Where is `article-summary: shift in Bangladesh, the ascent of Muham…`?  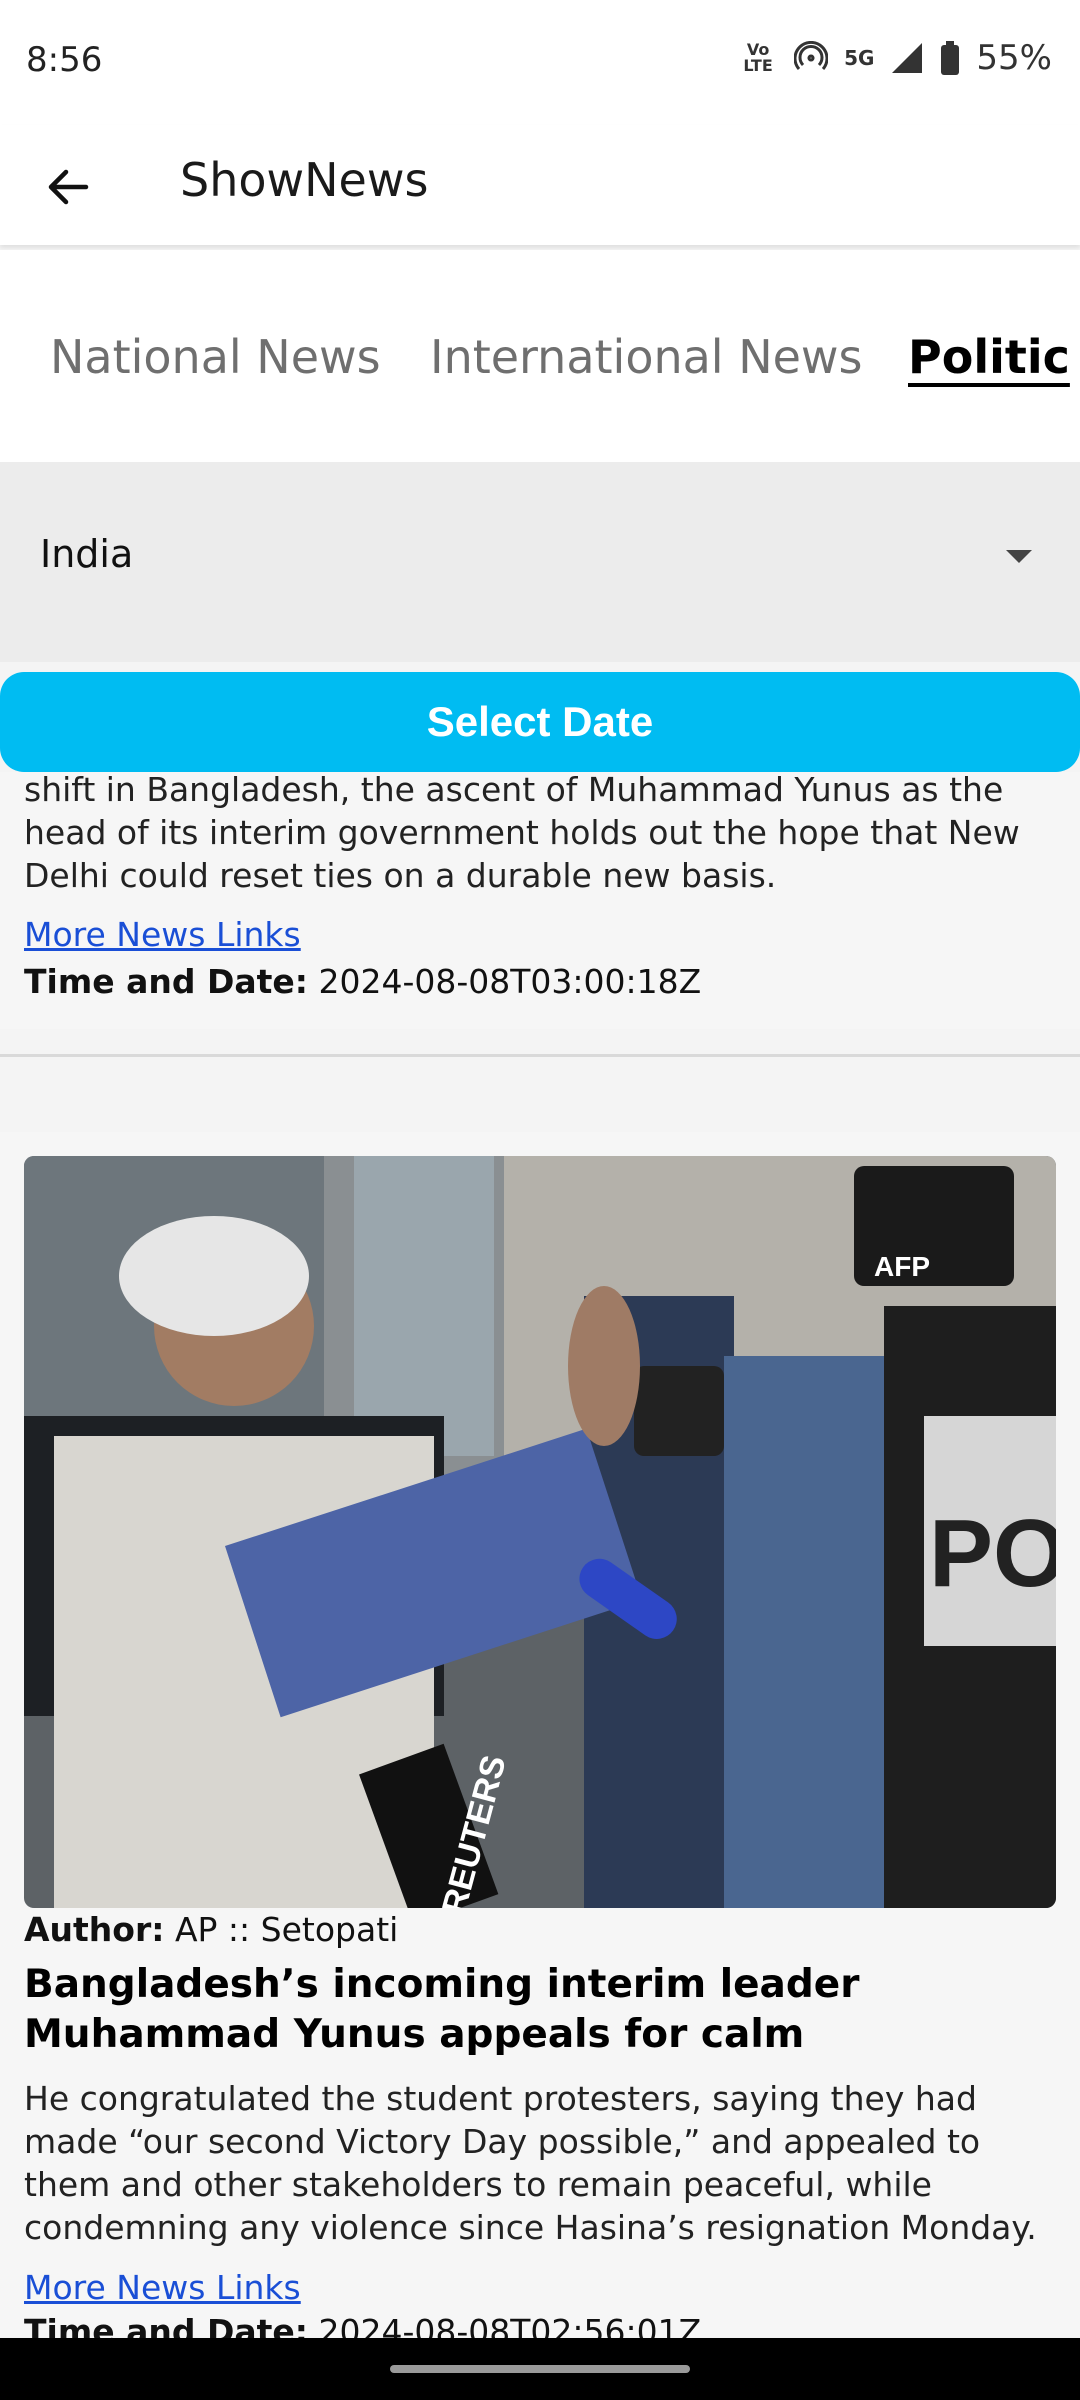 article-summary: shift in Bangladesh, the ascent of Muham… is located at coordinates (522, 832).